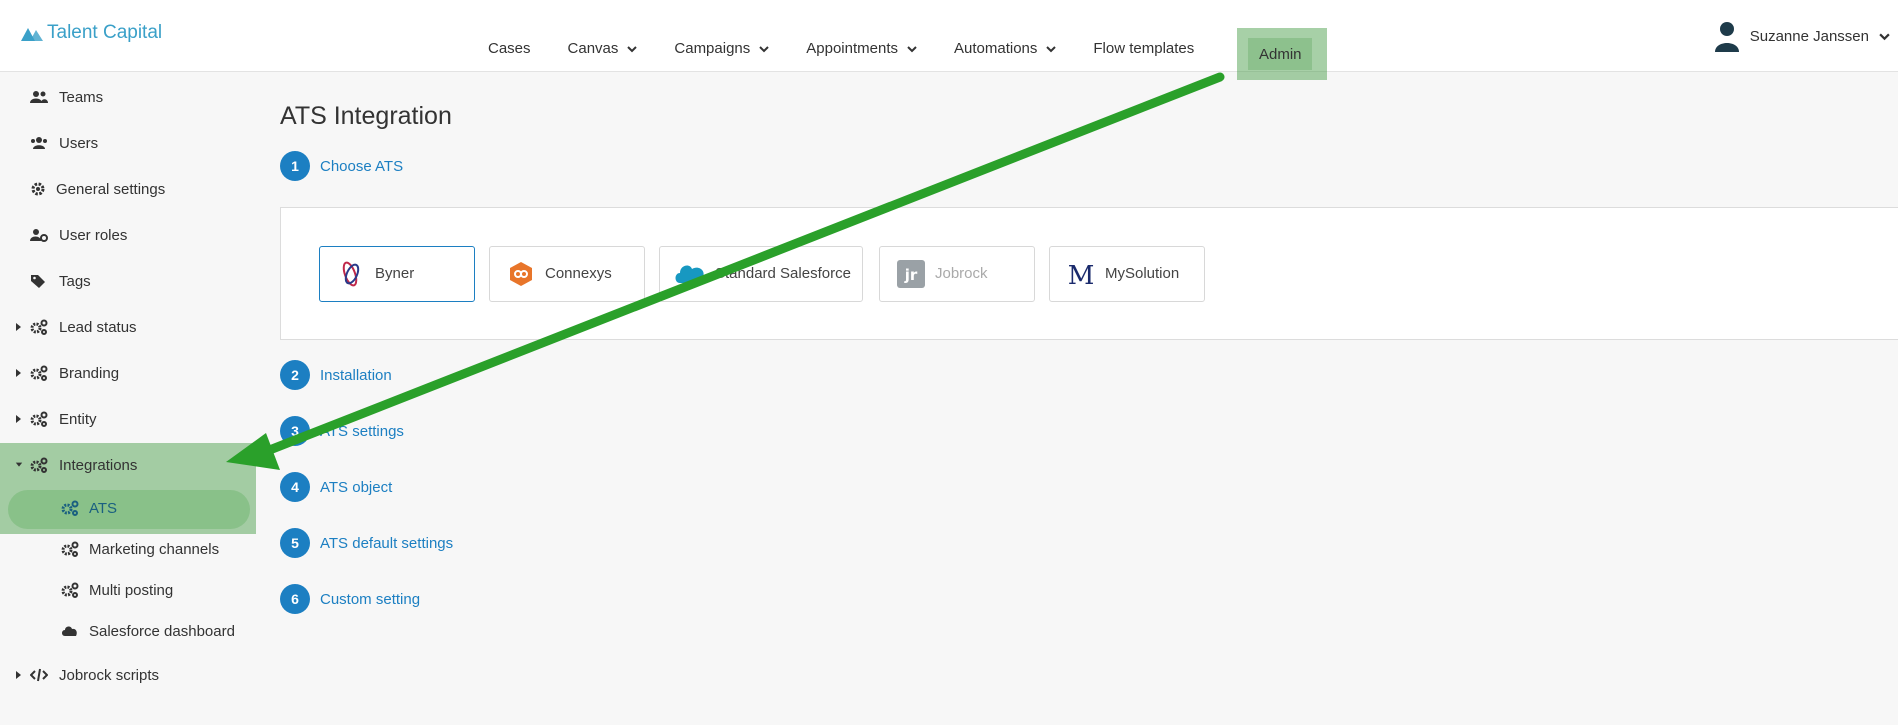  I want to click on ats-option-name: Standard Salesforce, so click(783, 273).